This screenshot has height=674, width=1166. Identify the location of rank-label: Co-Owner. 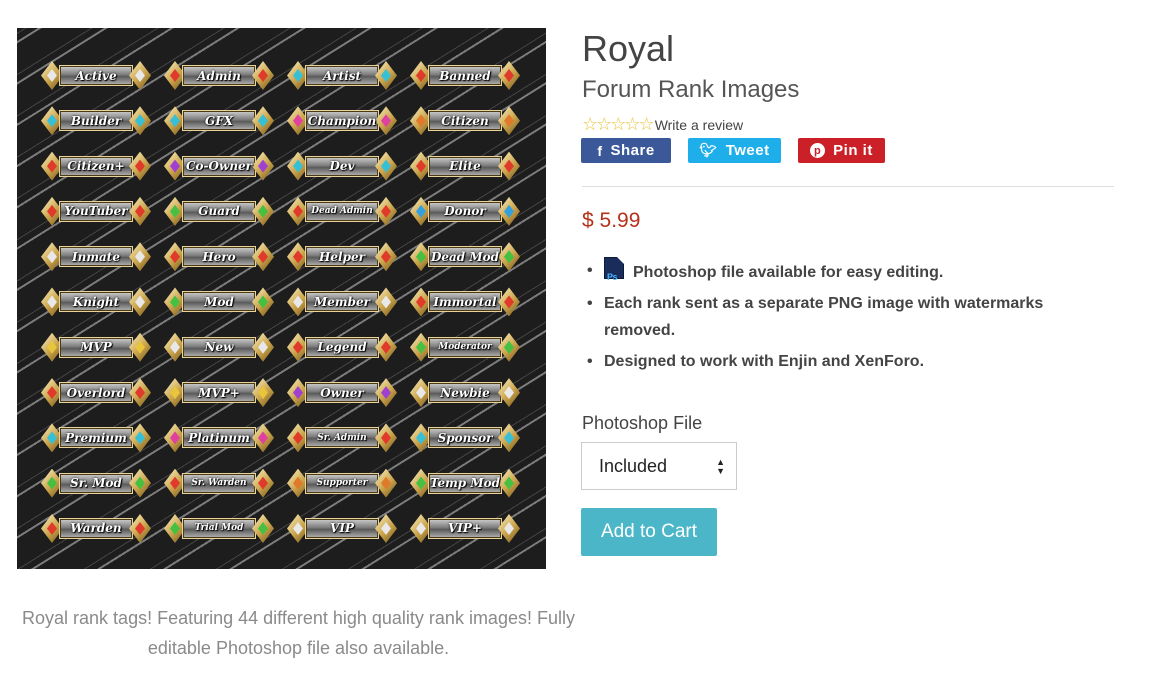
(219, 166).